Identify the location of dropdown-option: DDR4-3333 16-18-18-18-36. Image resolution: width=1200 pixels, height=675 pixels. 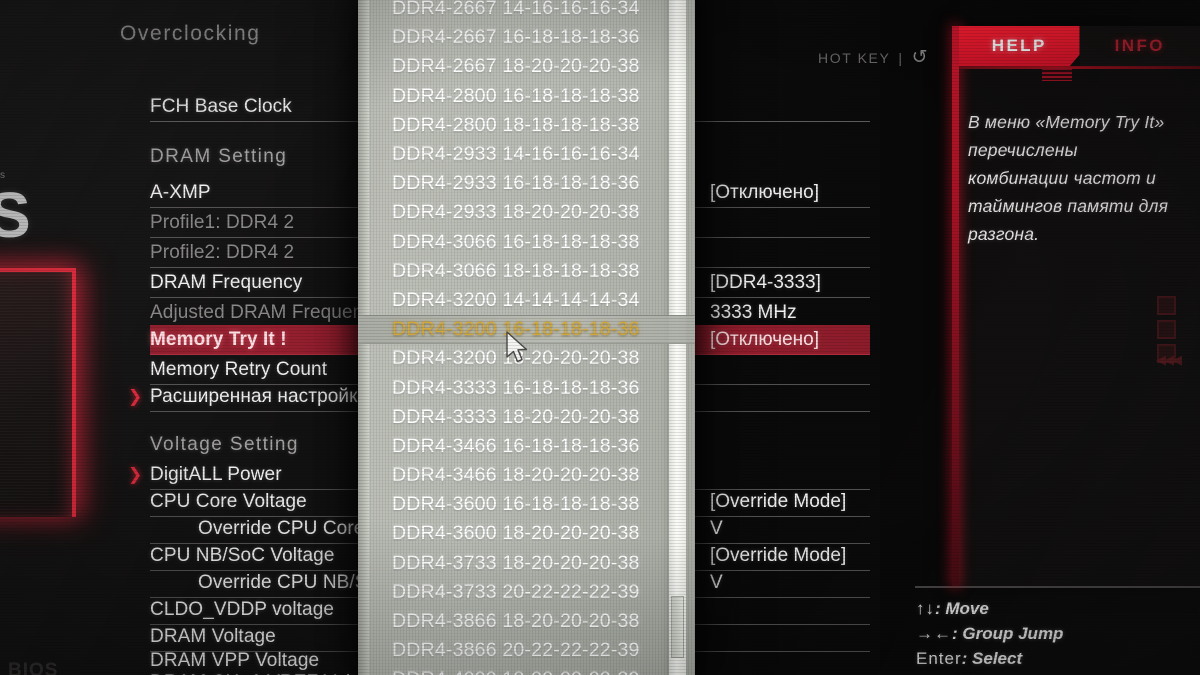
(526, 387).